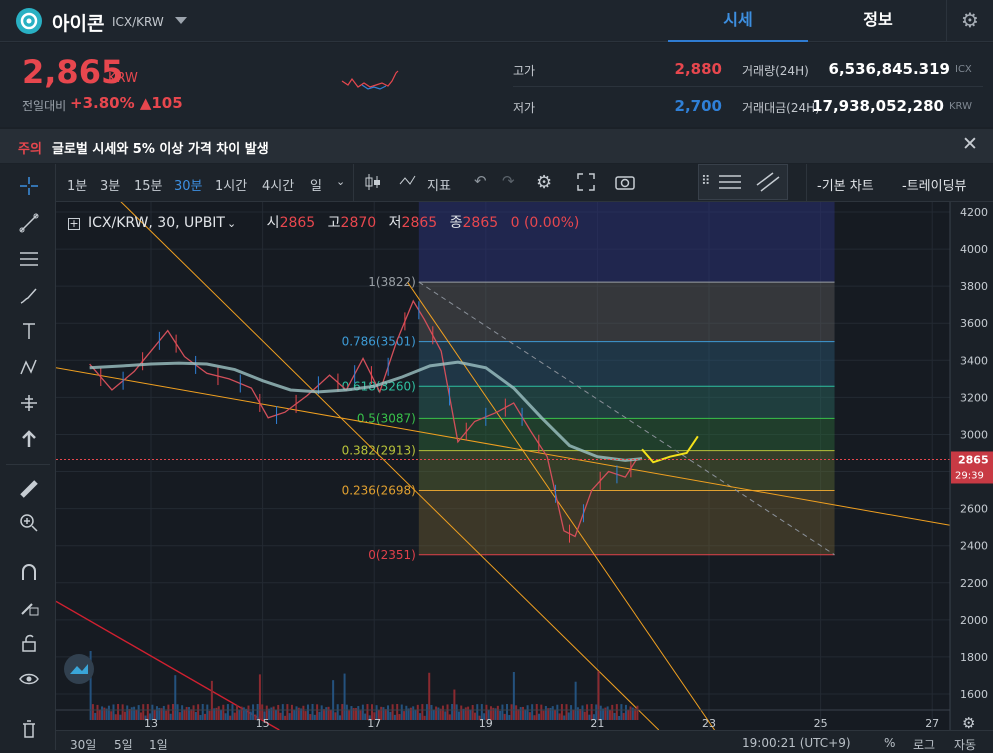 The width and height of the screenshot is (993, 753). What do you see at coordinates (370, 80) in the screenshot?
I see `sparkline` at bounding box center [370, 80].